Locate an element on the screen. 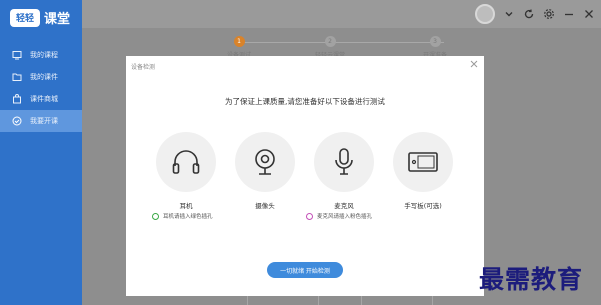 This screenshot has width=601, height=305. wizard-step-number: 3 is located at coordinates (435, 41).